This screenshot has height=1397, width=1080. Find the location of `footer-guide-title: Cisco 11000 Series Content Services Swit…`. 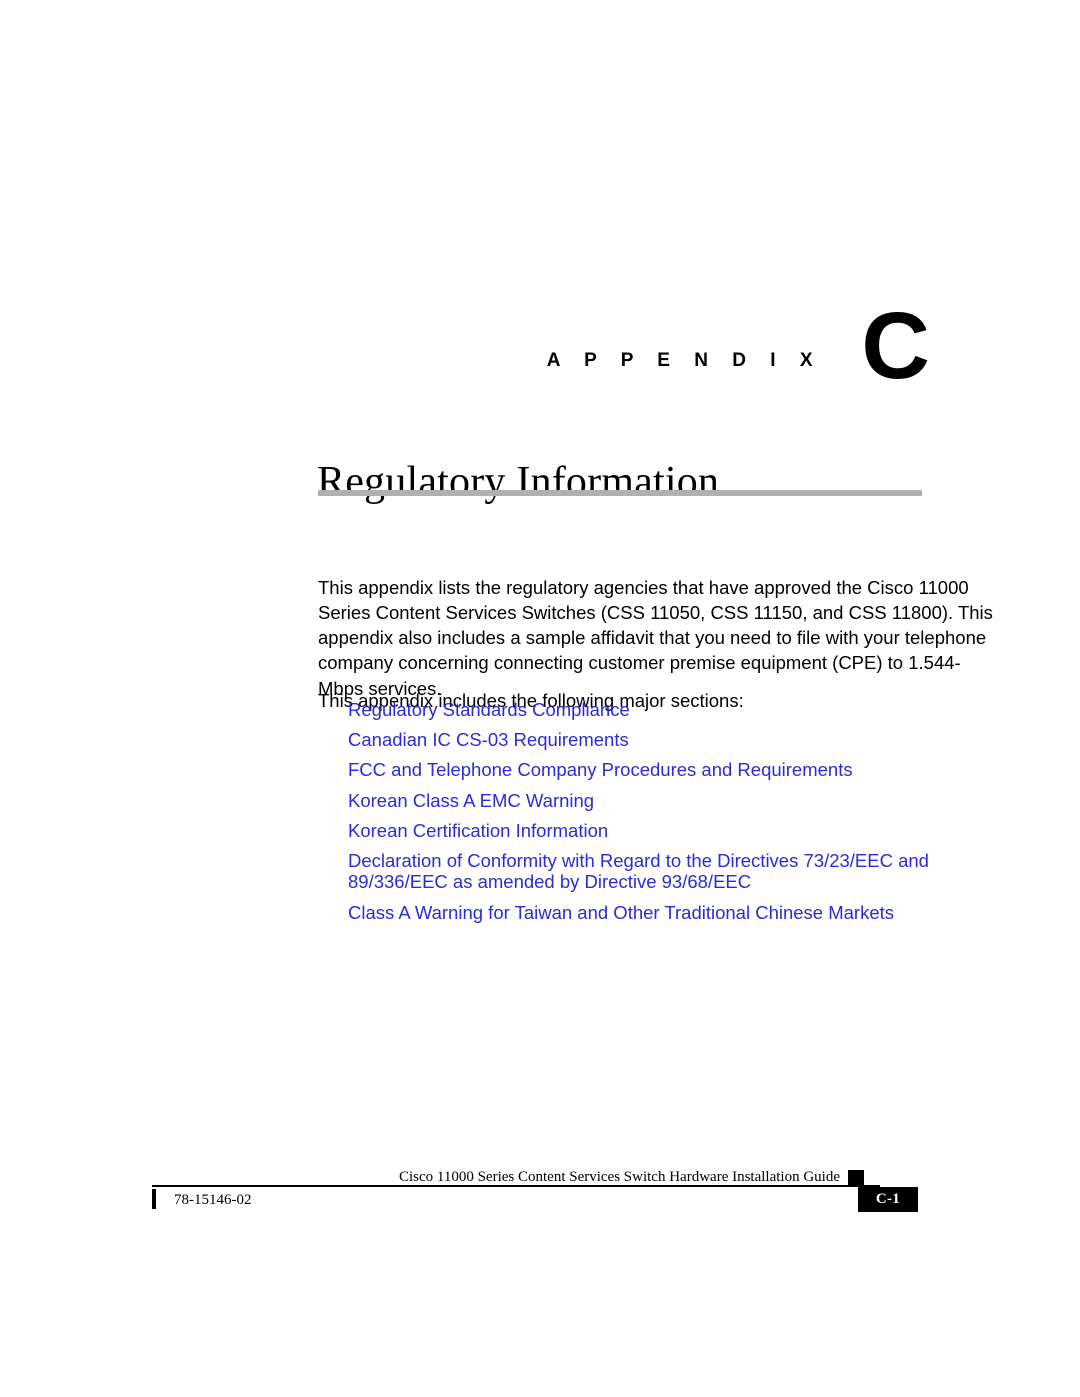

footer-guide-title: Cisco 11000 Series Content Services Swit… is located at coordinates (619, 1177).